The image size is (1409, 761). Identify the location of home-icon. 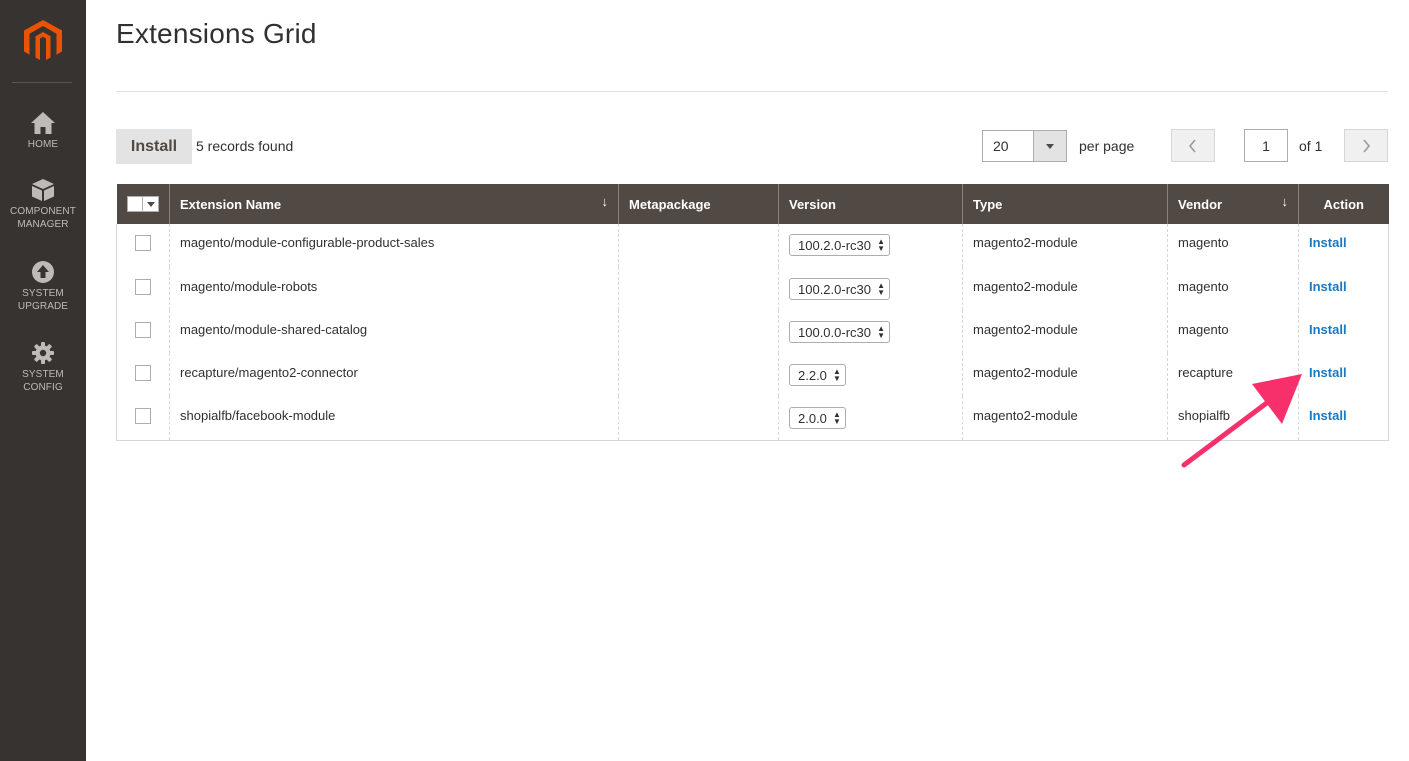
(43, 123).